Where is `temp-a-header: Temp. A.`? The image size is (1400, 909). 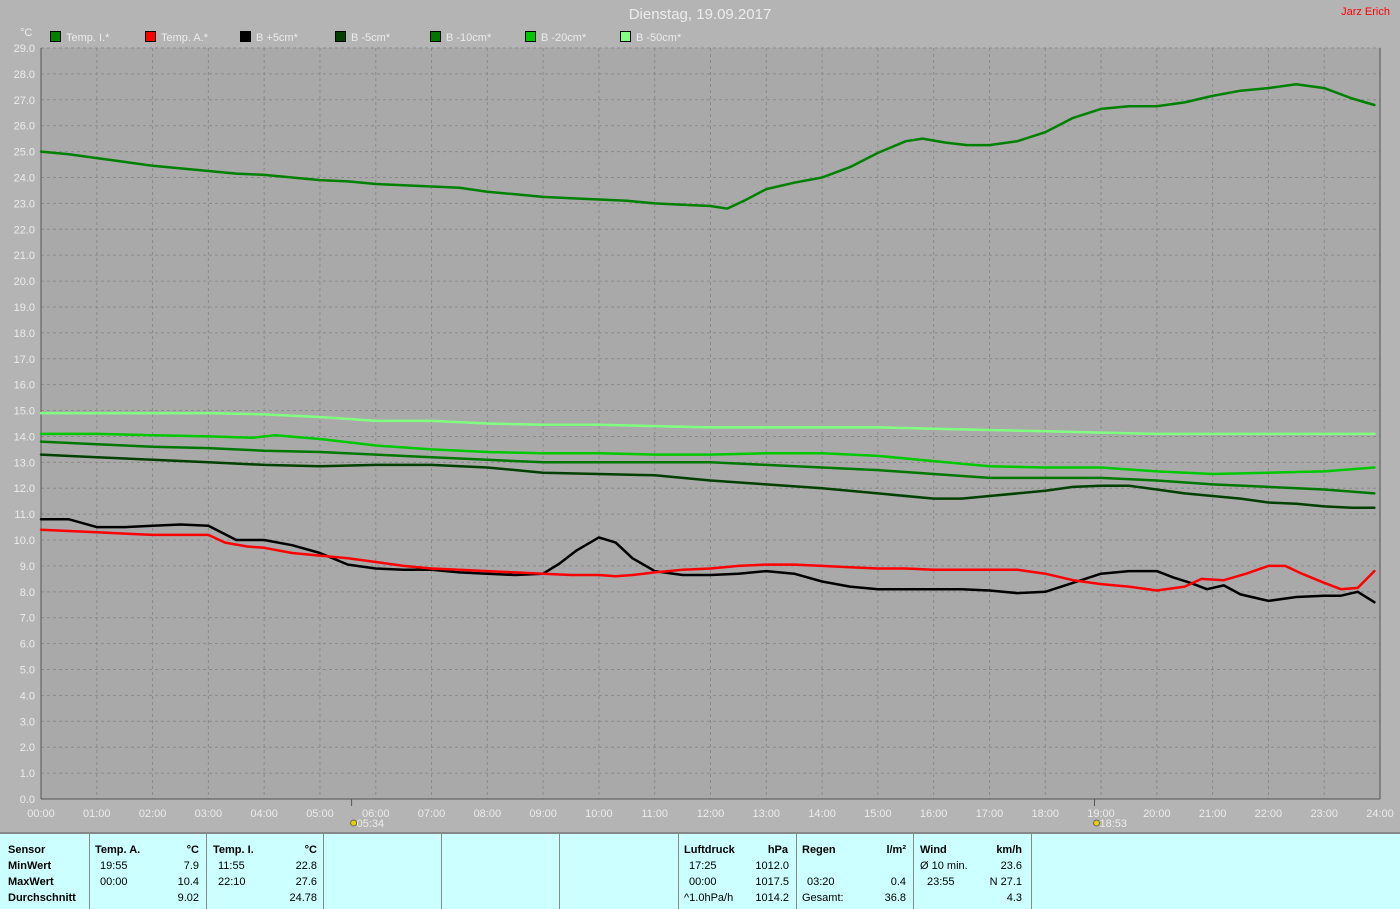 temp-a-header: Temp. A. is located at coordinates (118, 850).